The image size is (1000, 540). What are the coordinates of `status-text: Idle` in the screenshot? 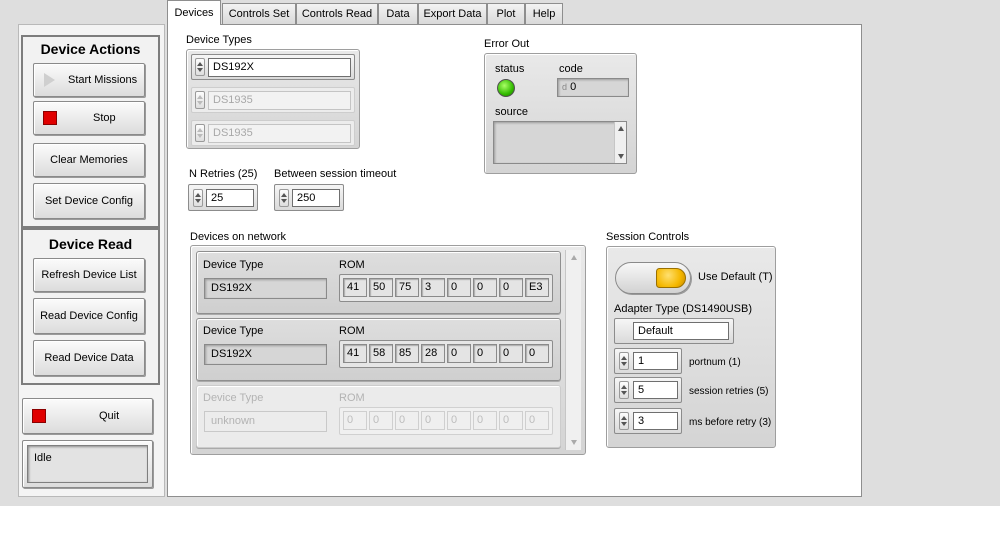 It's located at (87, 464).